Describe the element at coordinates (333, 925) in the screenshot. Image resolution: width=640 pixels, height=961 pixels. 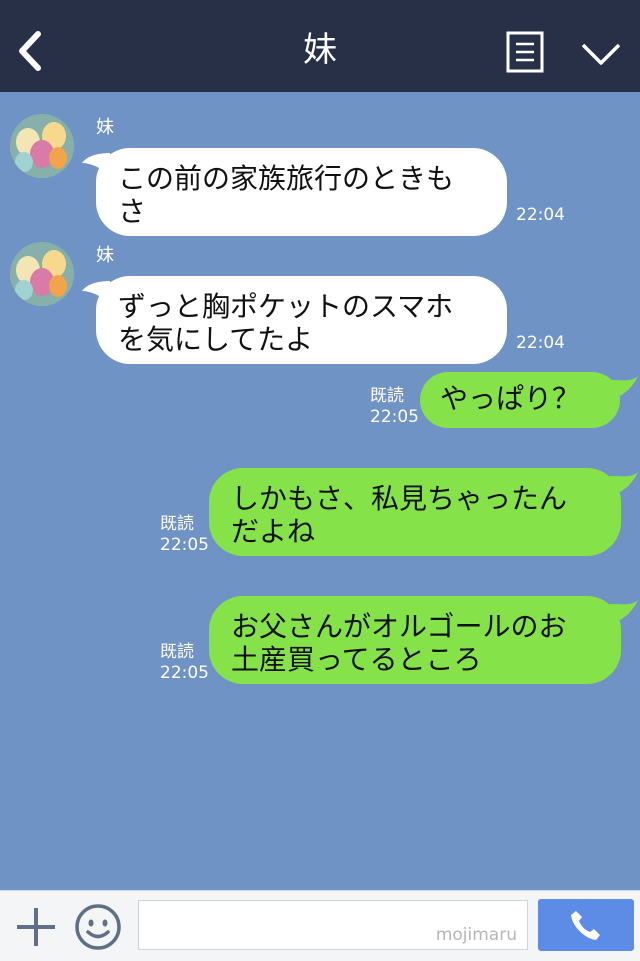
I see `message-input: mojimaru` at that location.